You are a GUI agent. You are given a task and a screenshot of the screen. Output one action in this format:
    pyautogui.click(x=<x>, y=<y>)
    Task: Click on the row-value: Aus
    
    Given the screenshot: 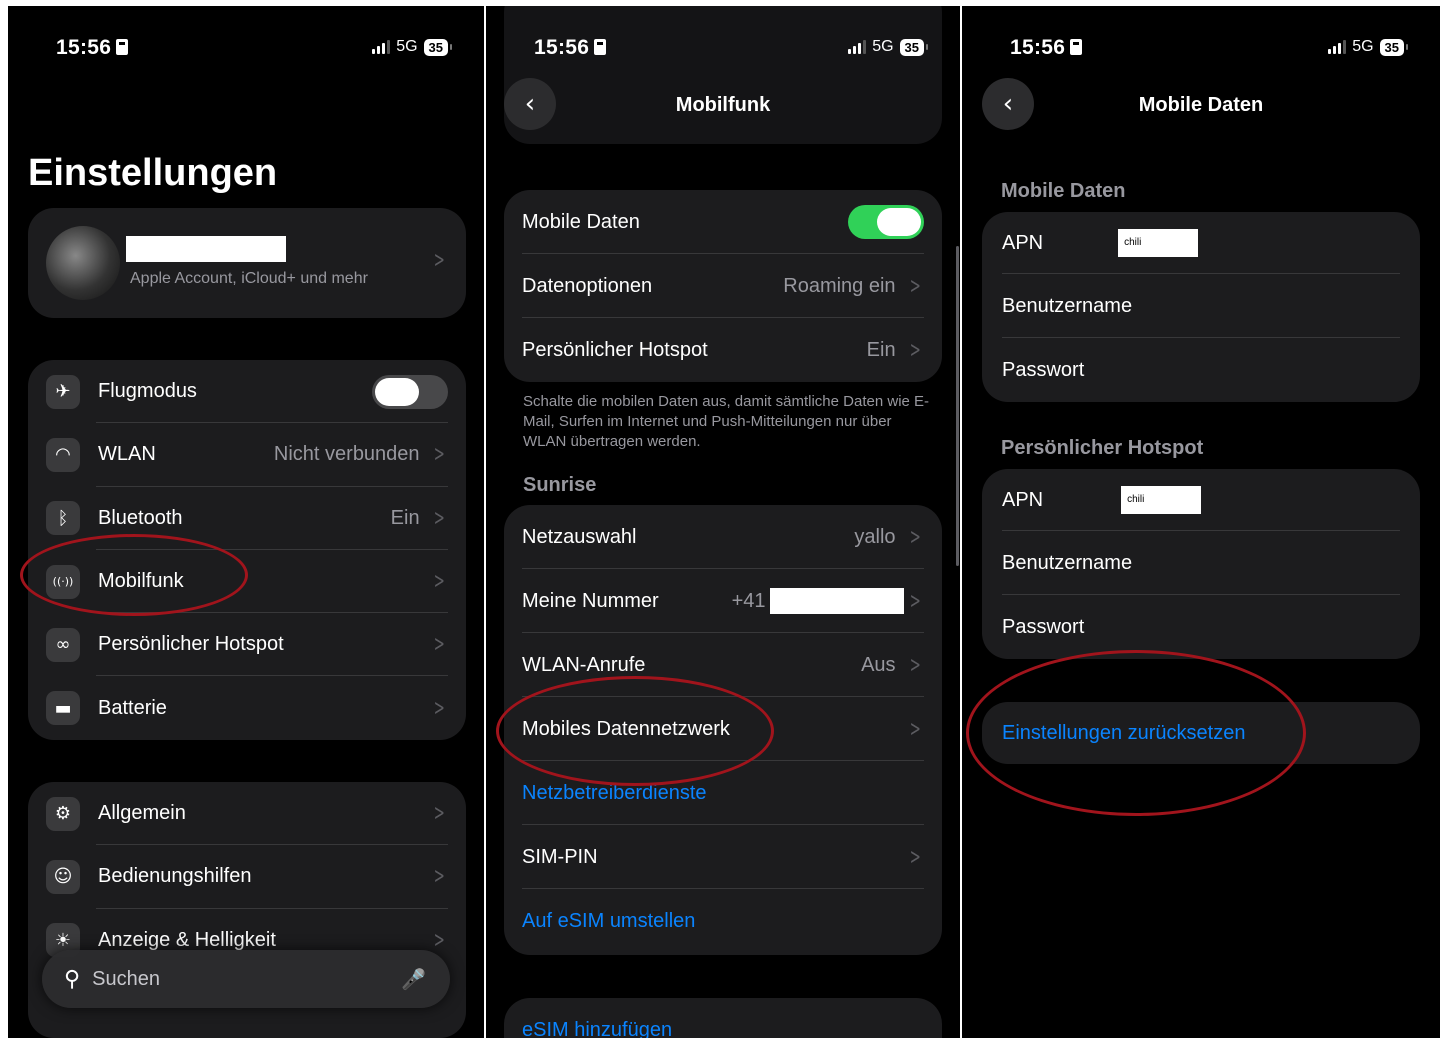 What is the action you would take?
    pyautogui.click(x=878, y=664)
    